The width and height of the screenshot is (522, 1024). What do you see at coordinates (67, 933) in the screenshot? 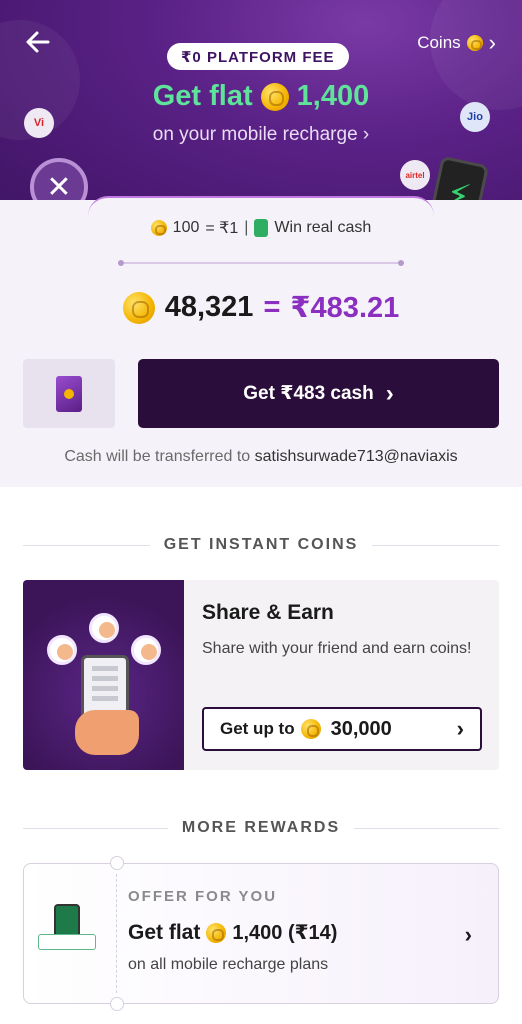
I see `recharge-offer-icon` at bounding box center [67, 933].